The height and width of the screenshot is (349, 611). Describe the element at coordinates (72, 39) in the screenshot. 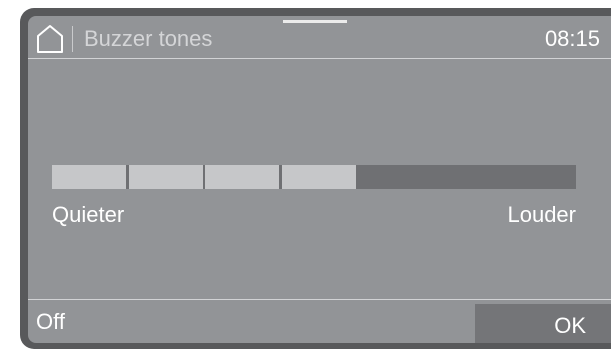

I see `header-separator` at that location.